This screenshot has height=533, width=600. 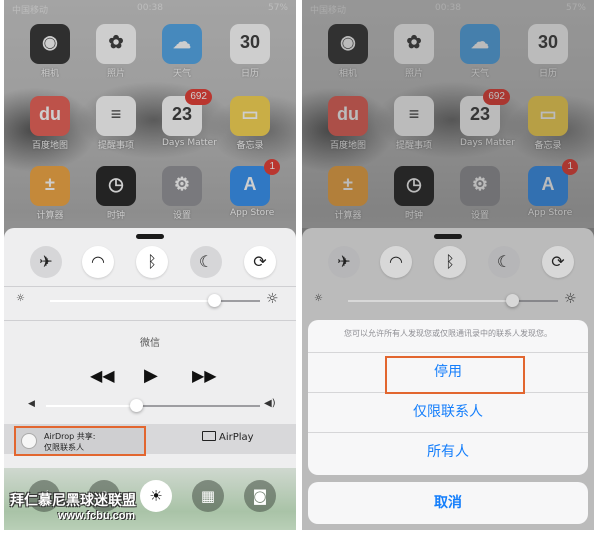 I want to click on brightness-fill, so click(x=132, y=301).